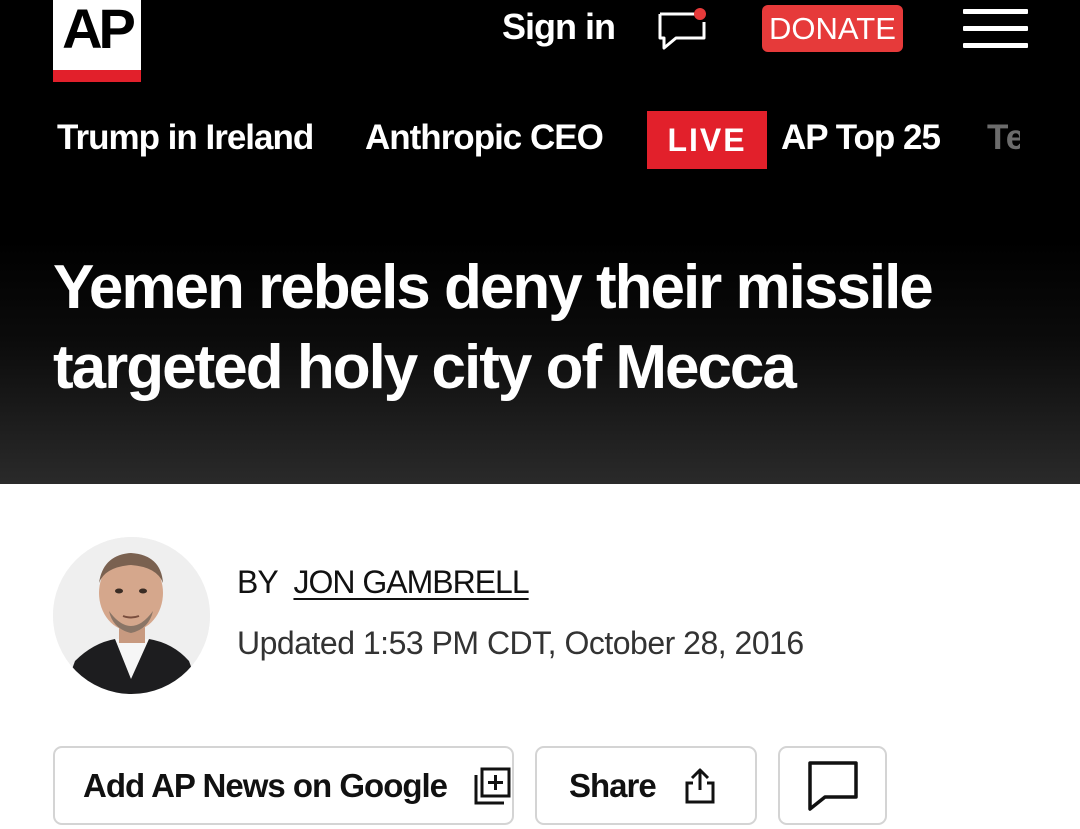 This screenshot has height=829, width=1080. I want to click on comment-button, so click(832, 785).